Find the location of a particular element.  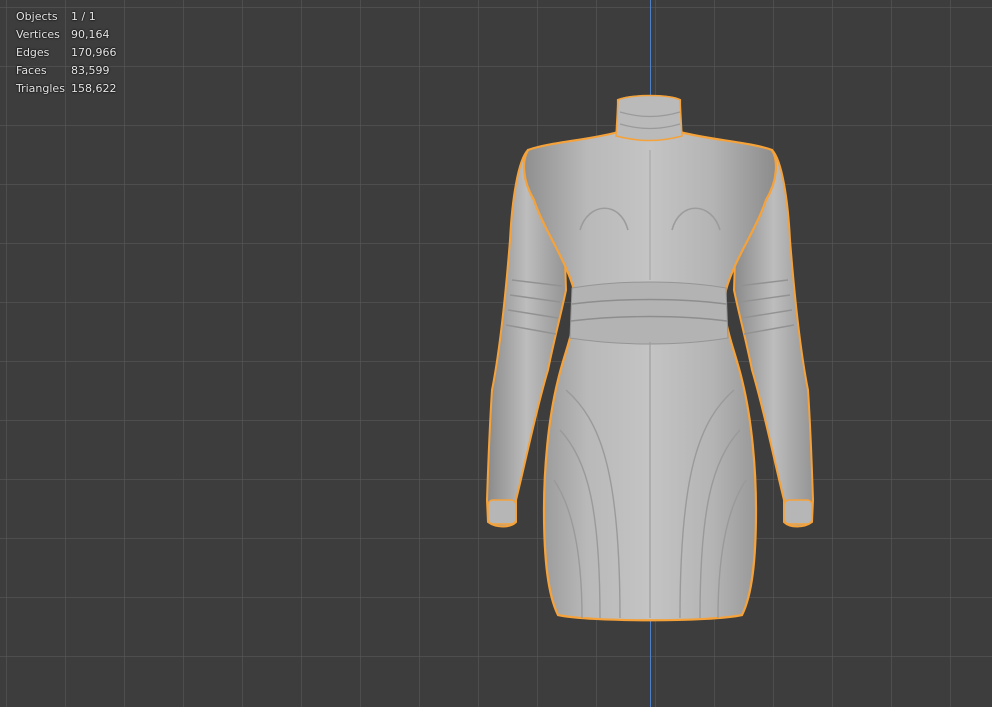

stat-value: 170,966 is located at coordinates (94, 52).